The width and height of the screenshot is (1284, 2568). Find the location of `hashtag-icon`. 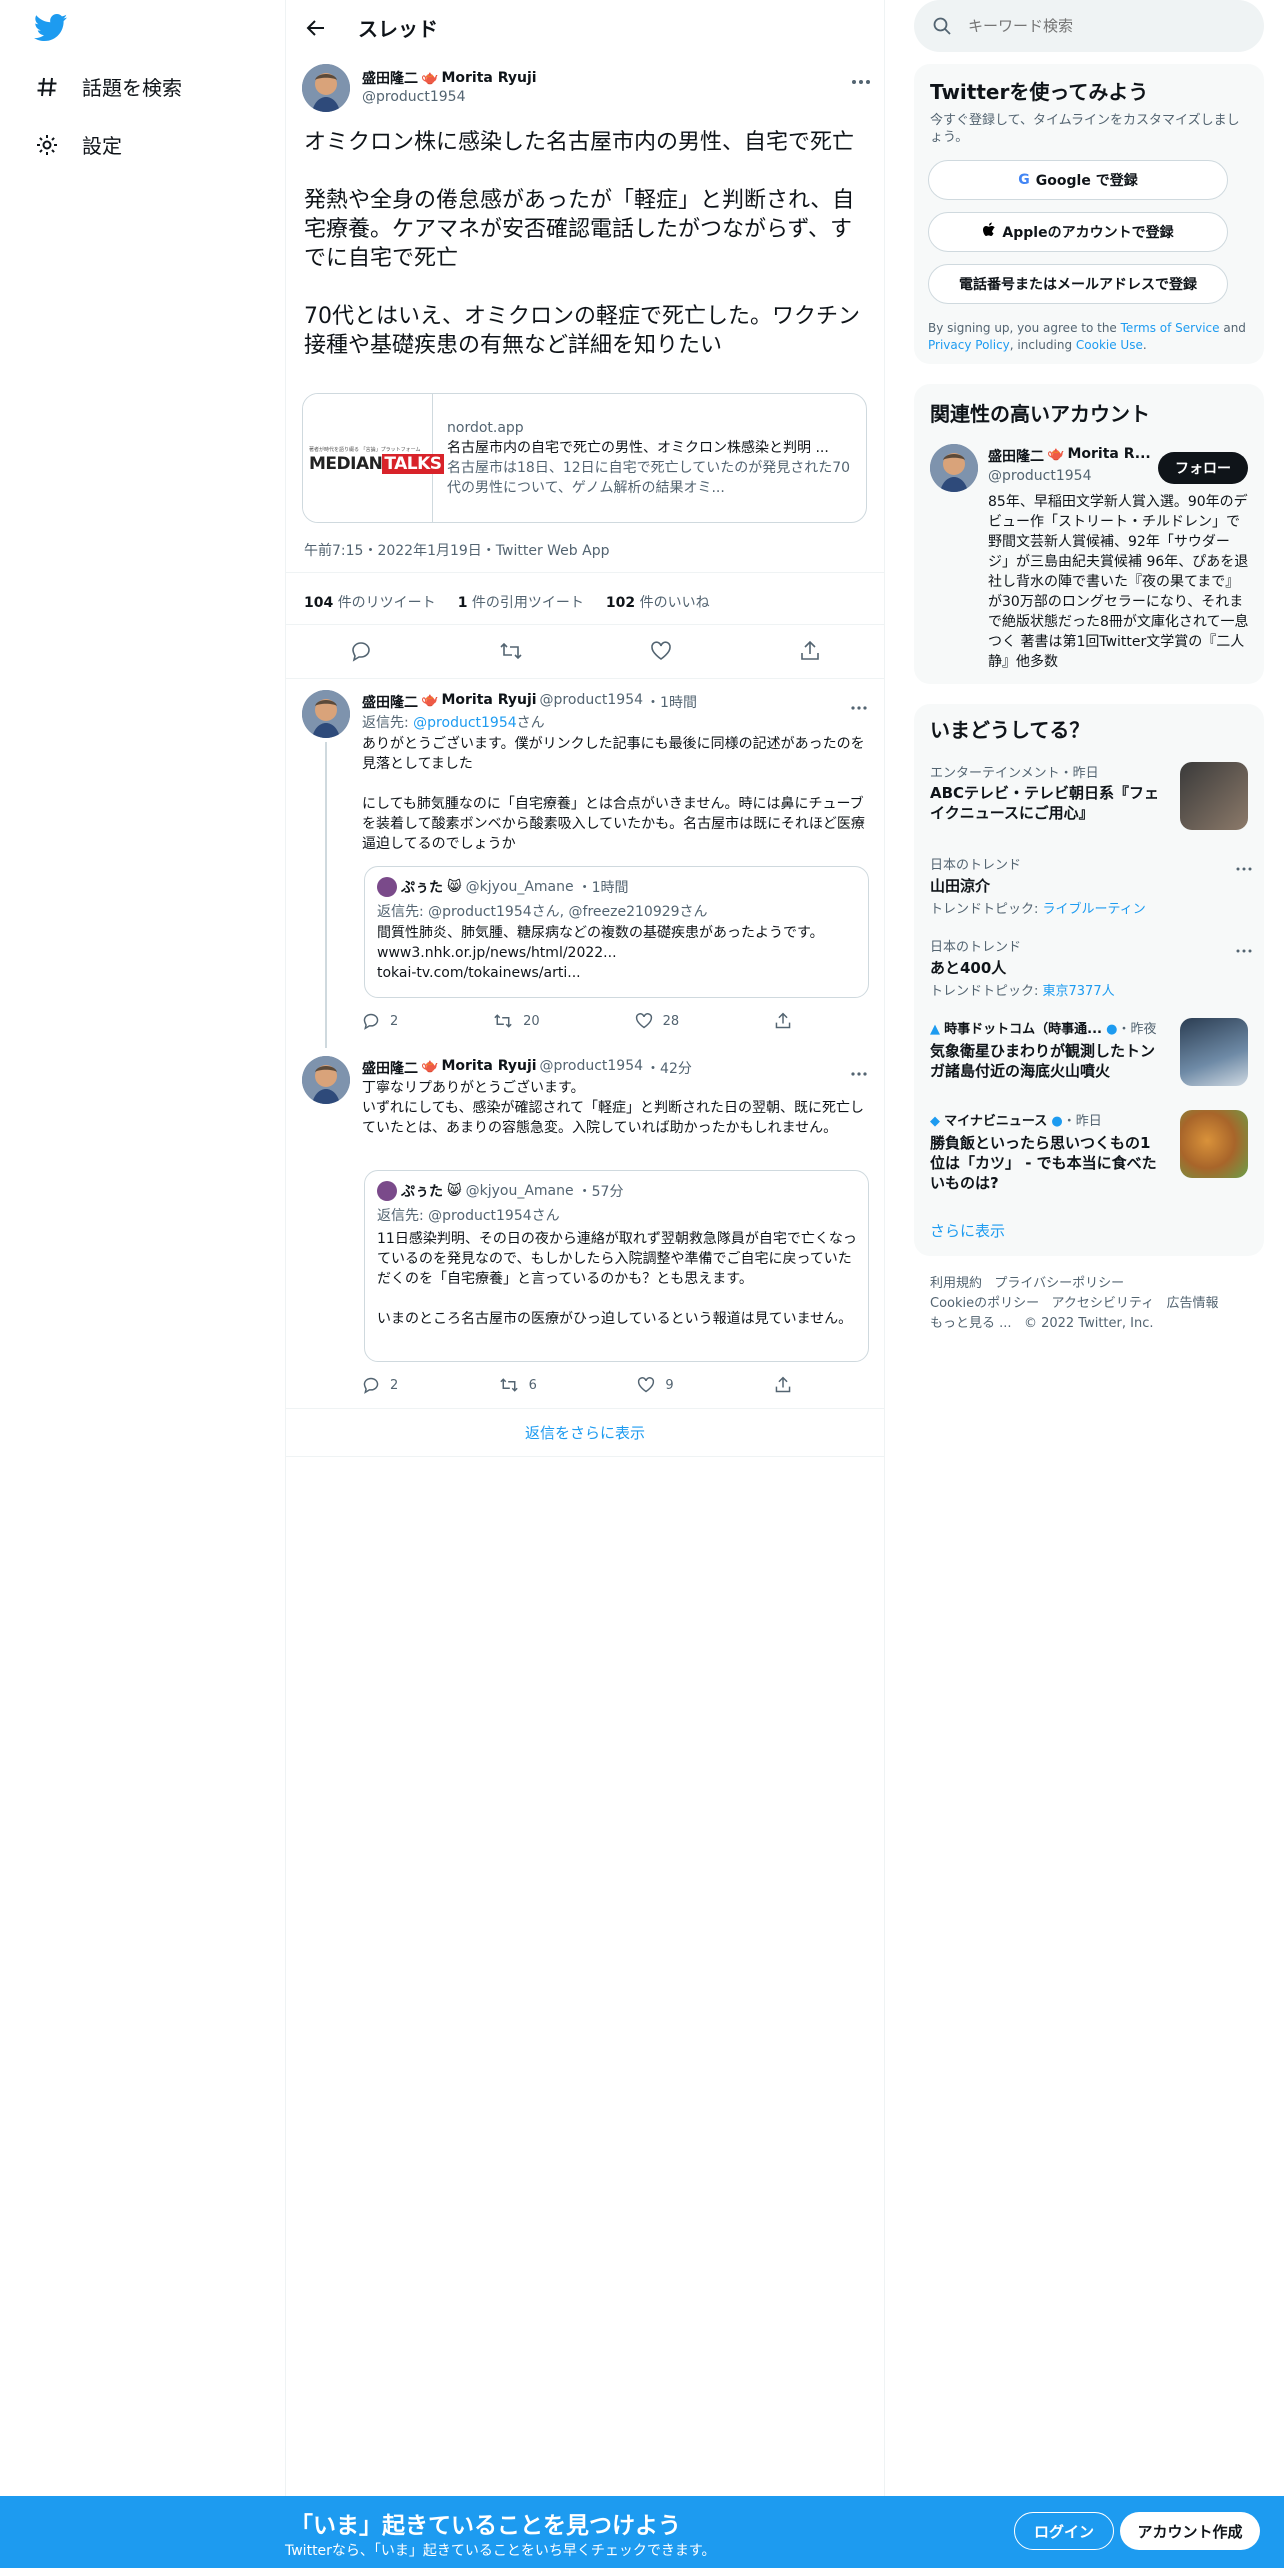

hashtag-icon is located at coordinates (47, 87).